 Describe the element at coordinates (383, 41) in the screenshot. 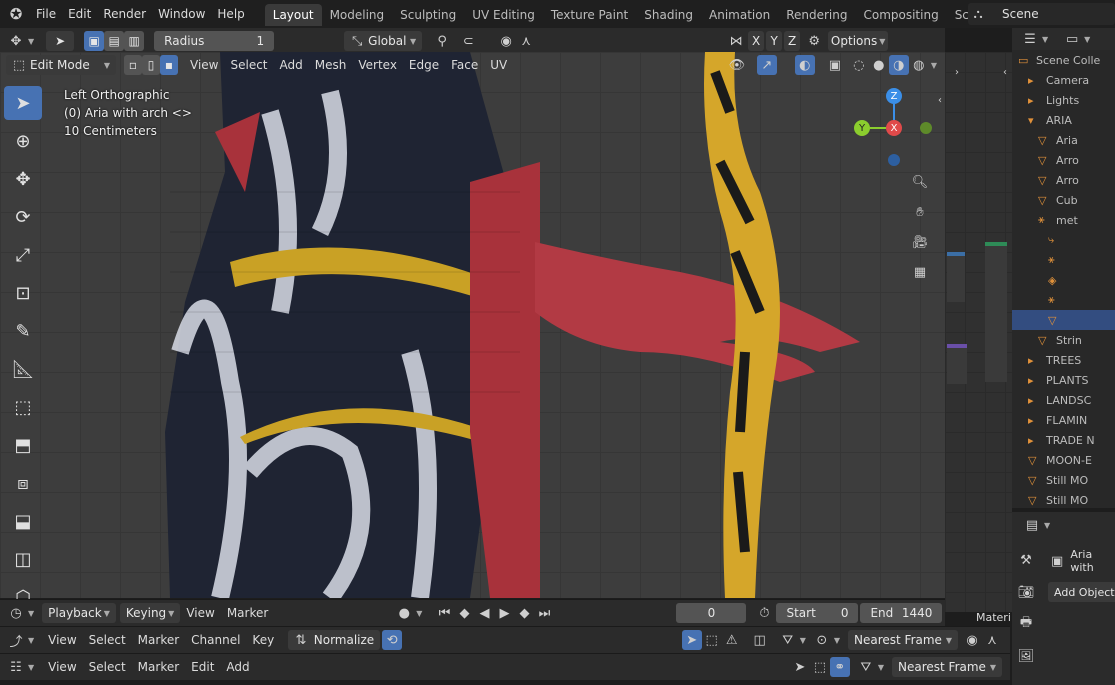

I see `orientation-dropdown: ⤡ Global ▼` at that location.